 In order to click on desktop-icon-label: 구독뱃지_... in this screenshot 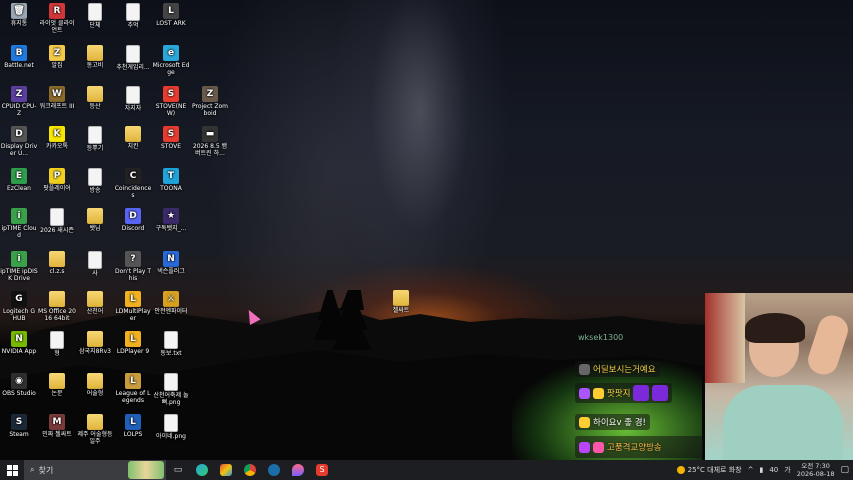, I will do `click(171, 228)`.